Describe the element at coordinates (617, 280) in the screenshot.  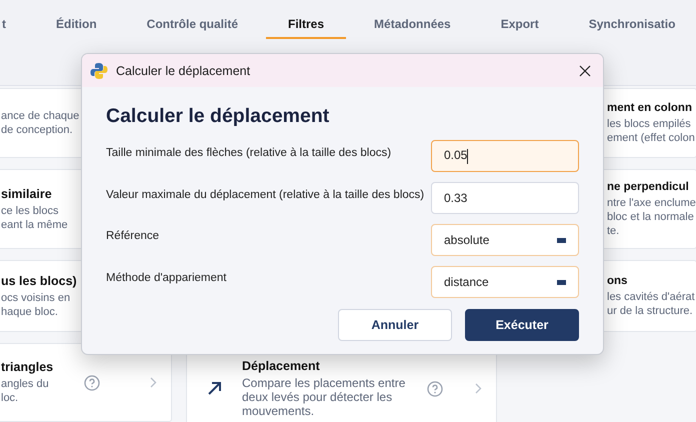
I see `card-title: ons` at that location.